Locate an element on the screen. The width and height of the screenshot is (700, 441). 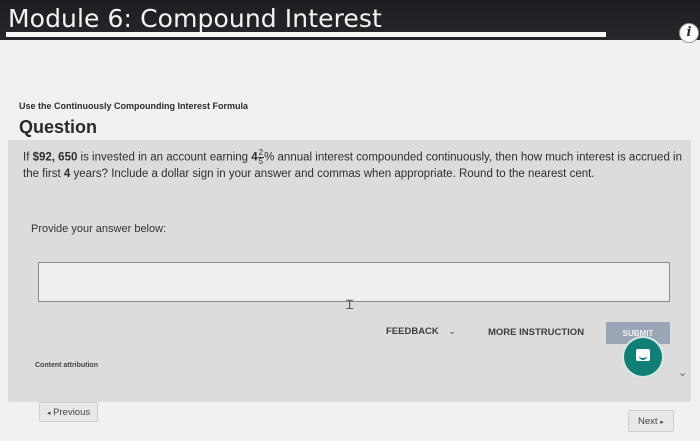
previous-button: ◂ Previous is located at coordinates (69, 412).